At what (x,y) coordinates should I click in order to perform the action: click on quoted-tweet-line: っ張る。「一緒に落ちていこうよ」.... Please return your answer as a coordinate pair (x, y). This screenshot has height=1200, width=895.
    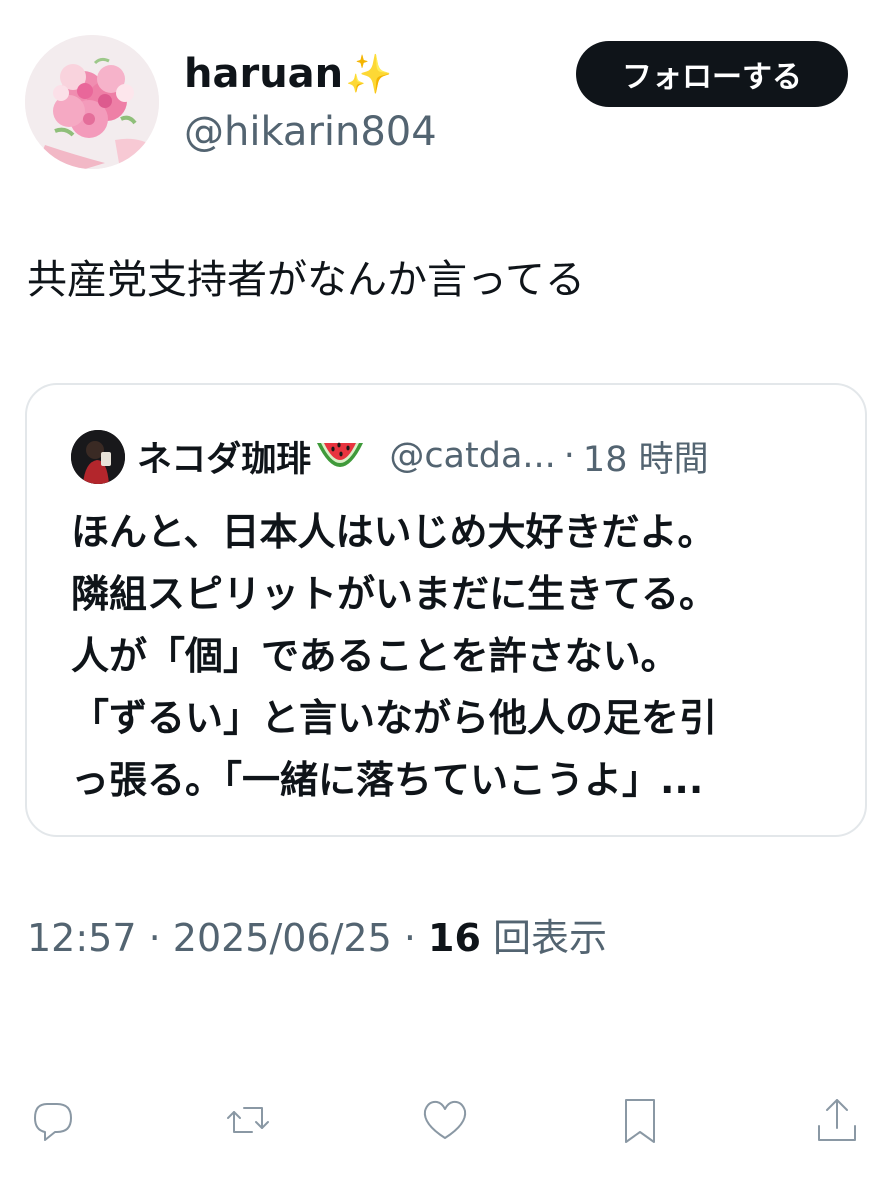
    Looking at the image, I should click on (387, 780).